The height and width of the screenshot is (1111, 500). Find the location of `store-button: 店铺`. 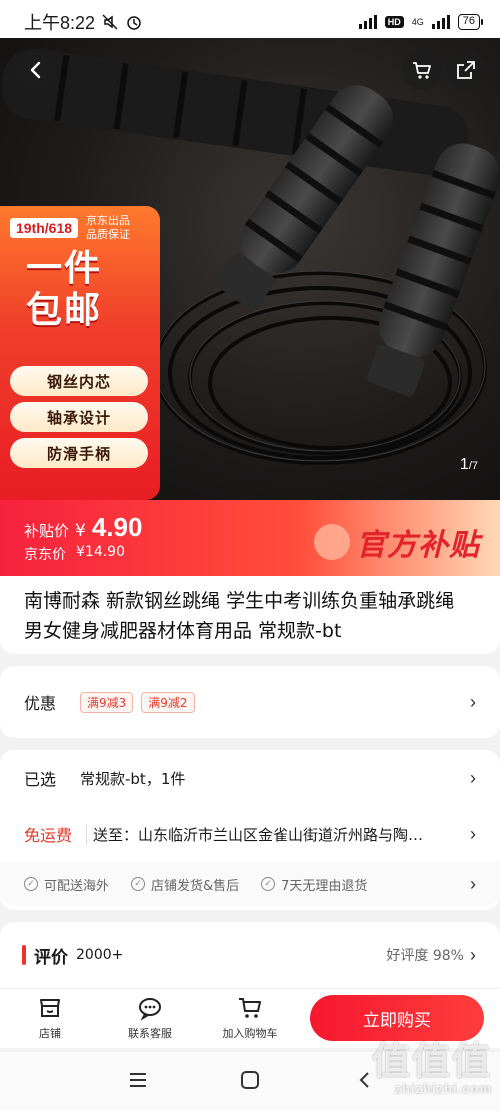

store-button: 店铺 is located at coordinates (50, 1018).